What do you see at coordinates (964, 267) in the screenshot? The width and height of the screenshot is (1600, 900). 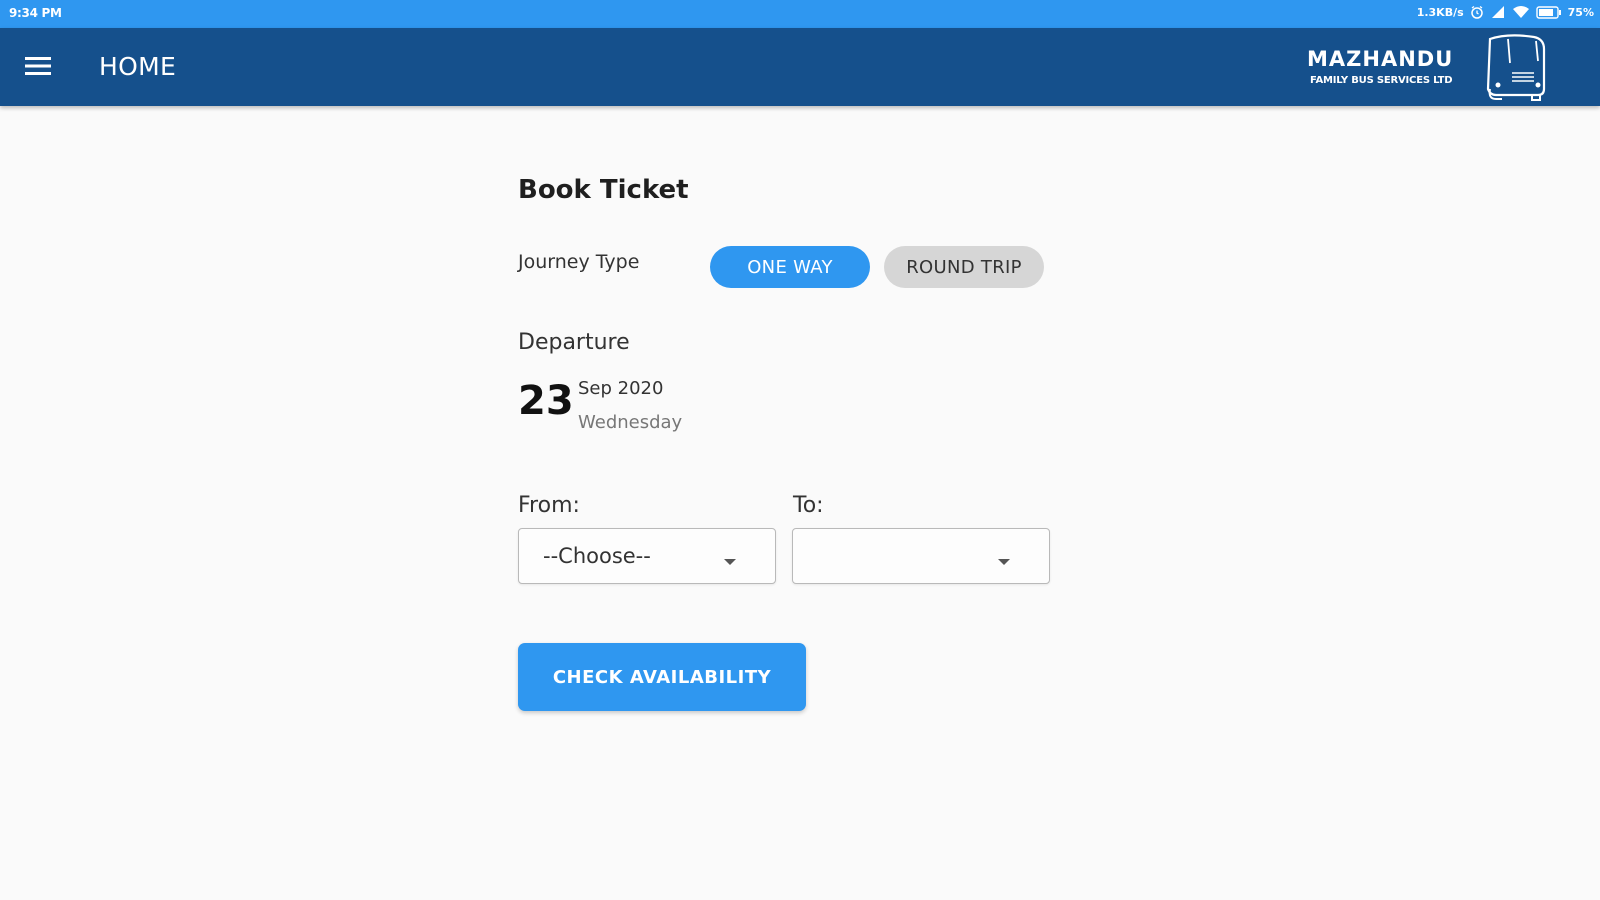 I see `round-trip-chip: ROUND TRIP` at bounding box center [964, 267].